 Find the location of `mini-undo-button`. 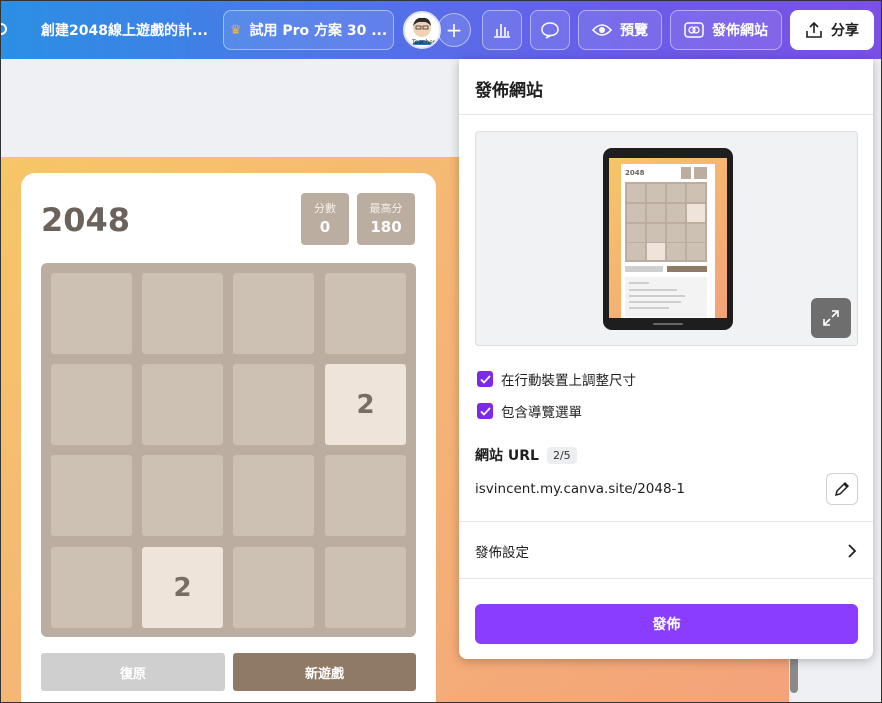

mini-undo-button is located at coordinates (644, 269).